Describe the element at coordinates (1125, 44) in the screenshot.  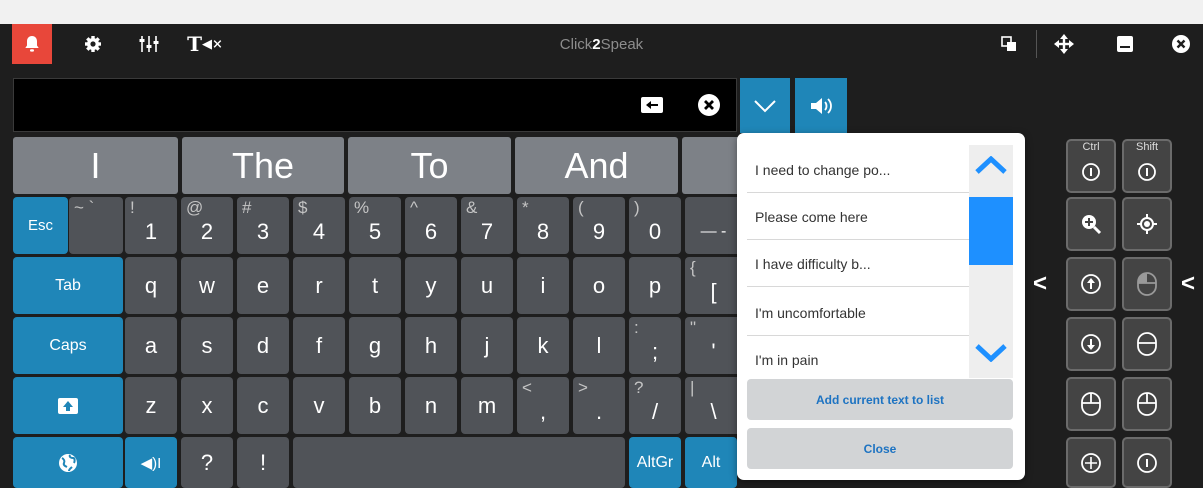
I see `minimize-icon` at that location.